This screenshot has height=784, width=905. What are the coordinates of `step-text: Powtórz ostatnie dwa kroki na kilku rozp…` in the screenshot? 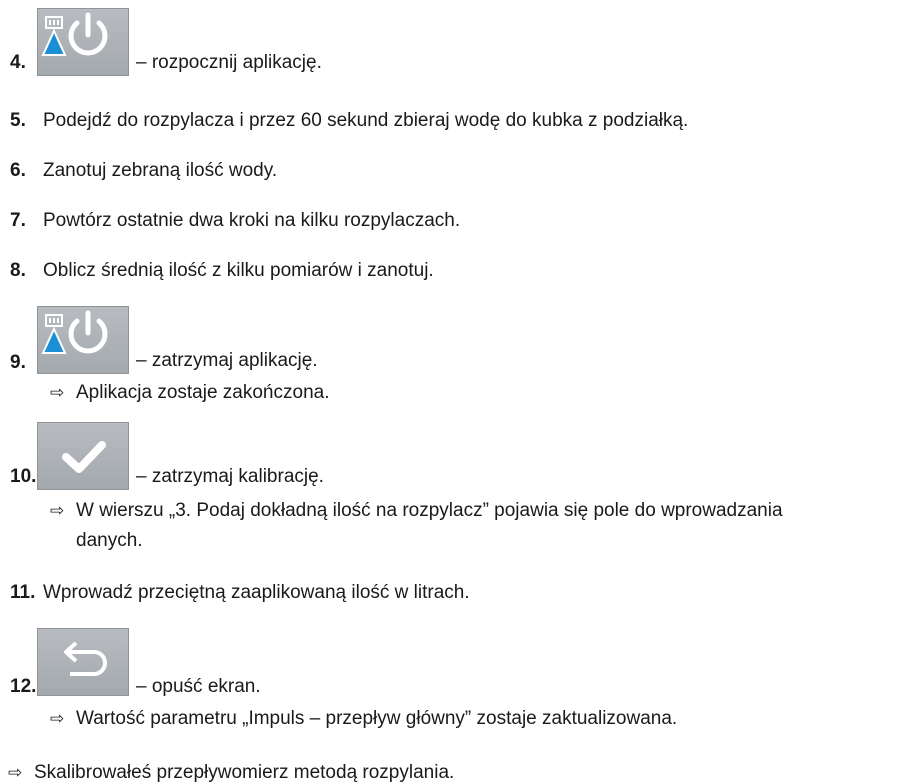 It's located at (252, 220).